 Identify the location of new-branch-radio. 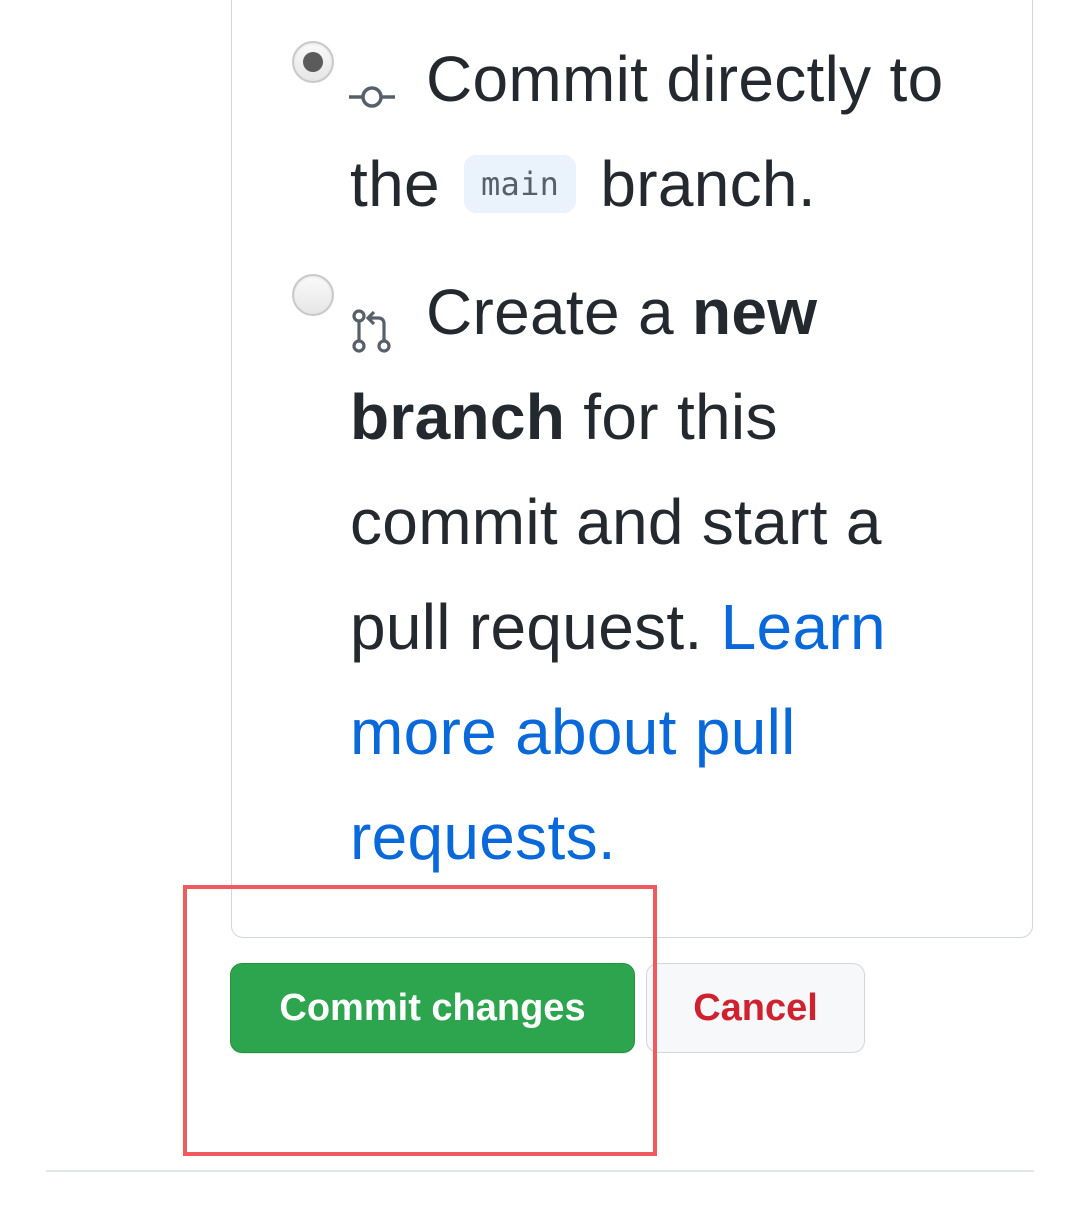
(313, 295).